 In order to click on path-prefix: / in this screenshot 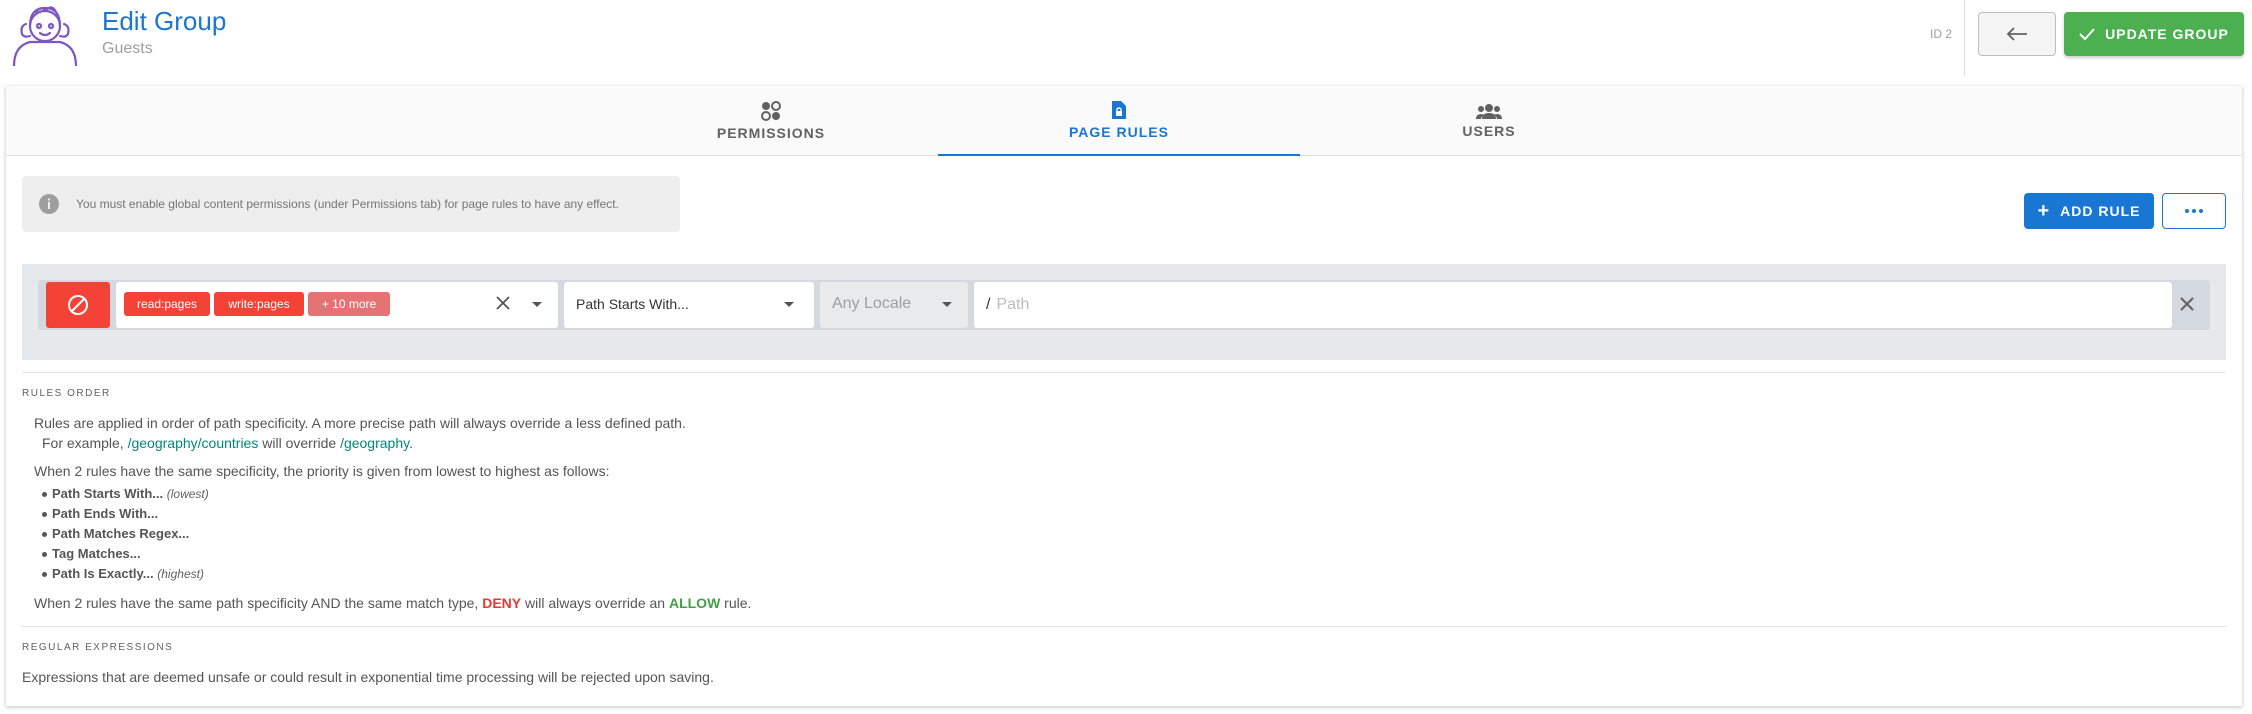, I will do `click(988, 304)`.